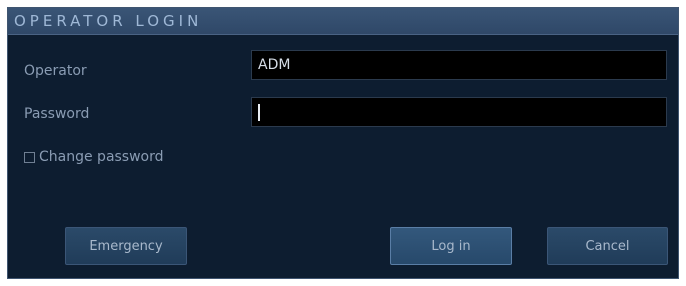 This screenshot has width=686, height=286. What do you see at coordinates (343, 21) in the screenshot?
I see `dialog-title: OPERATOR LOGIN` at bounding box center [343, 21].